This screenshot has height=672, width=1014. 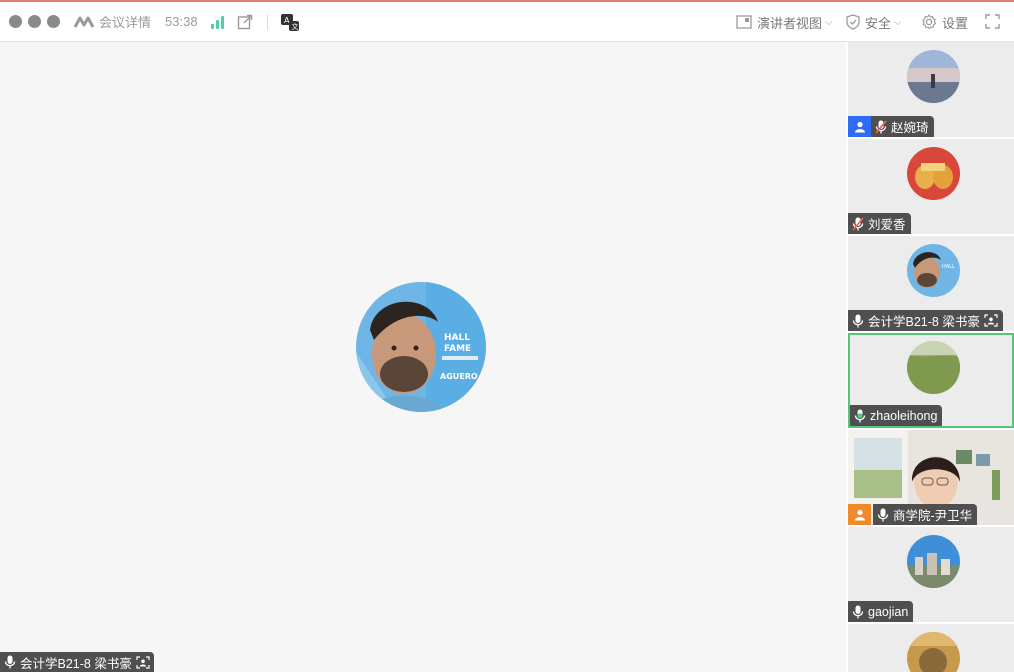 I want to click on speaker-name-tag: 会计学B21-8 梁书豪, so click(x=77, y=662).